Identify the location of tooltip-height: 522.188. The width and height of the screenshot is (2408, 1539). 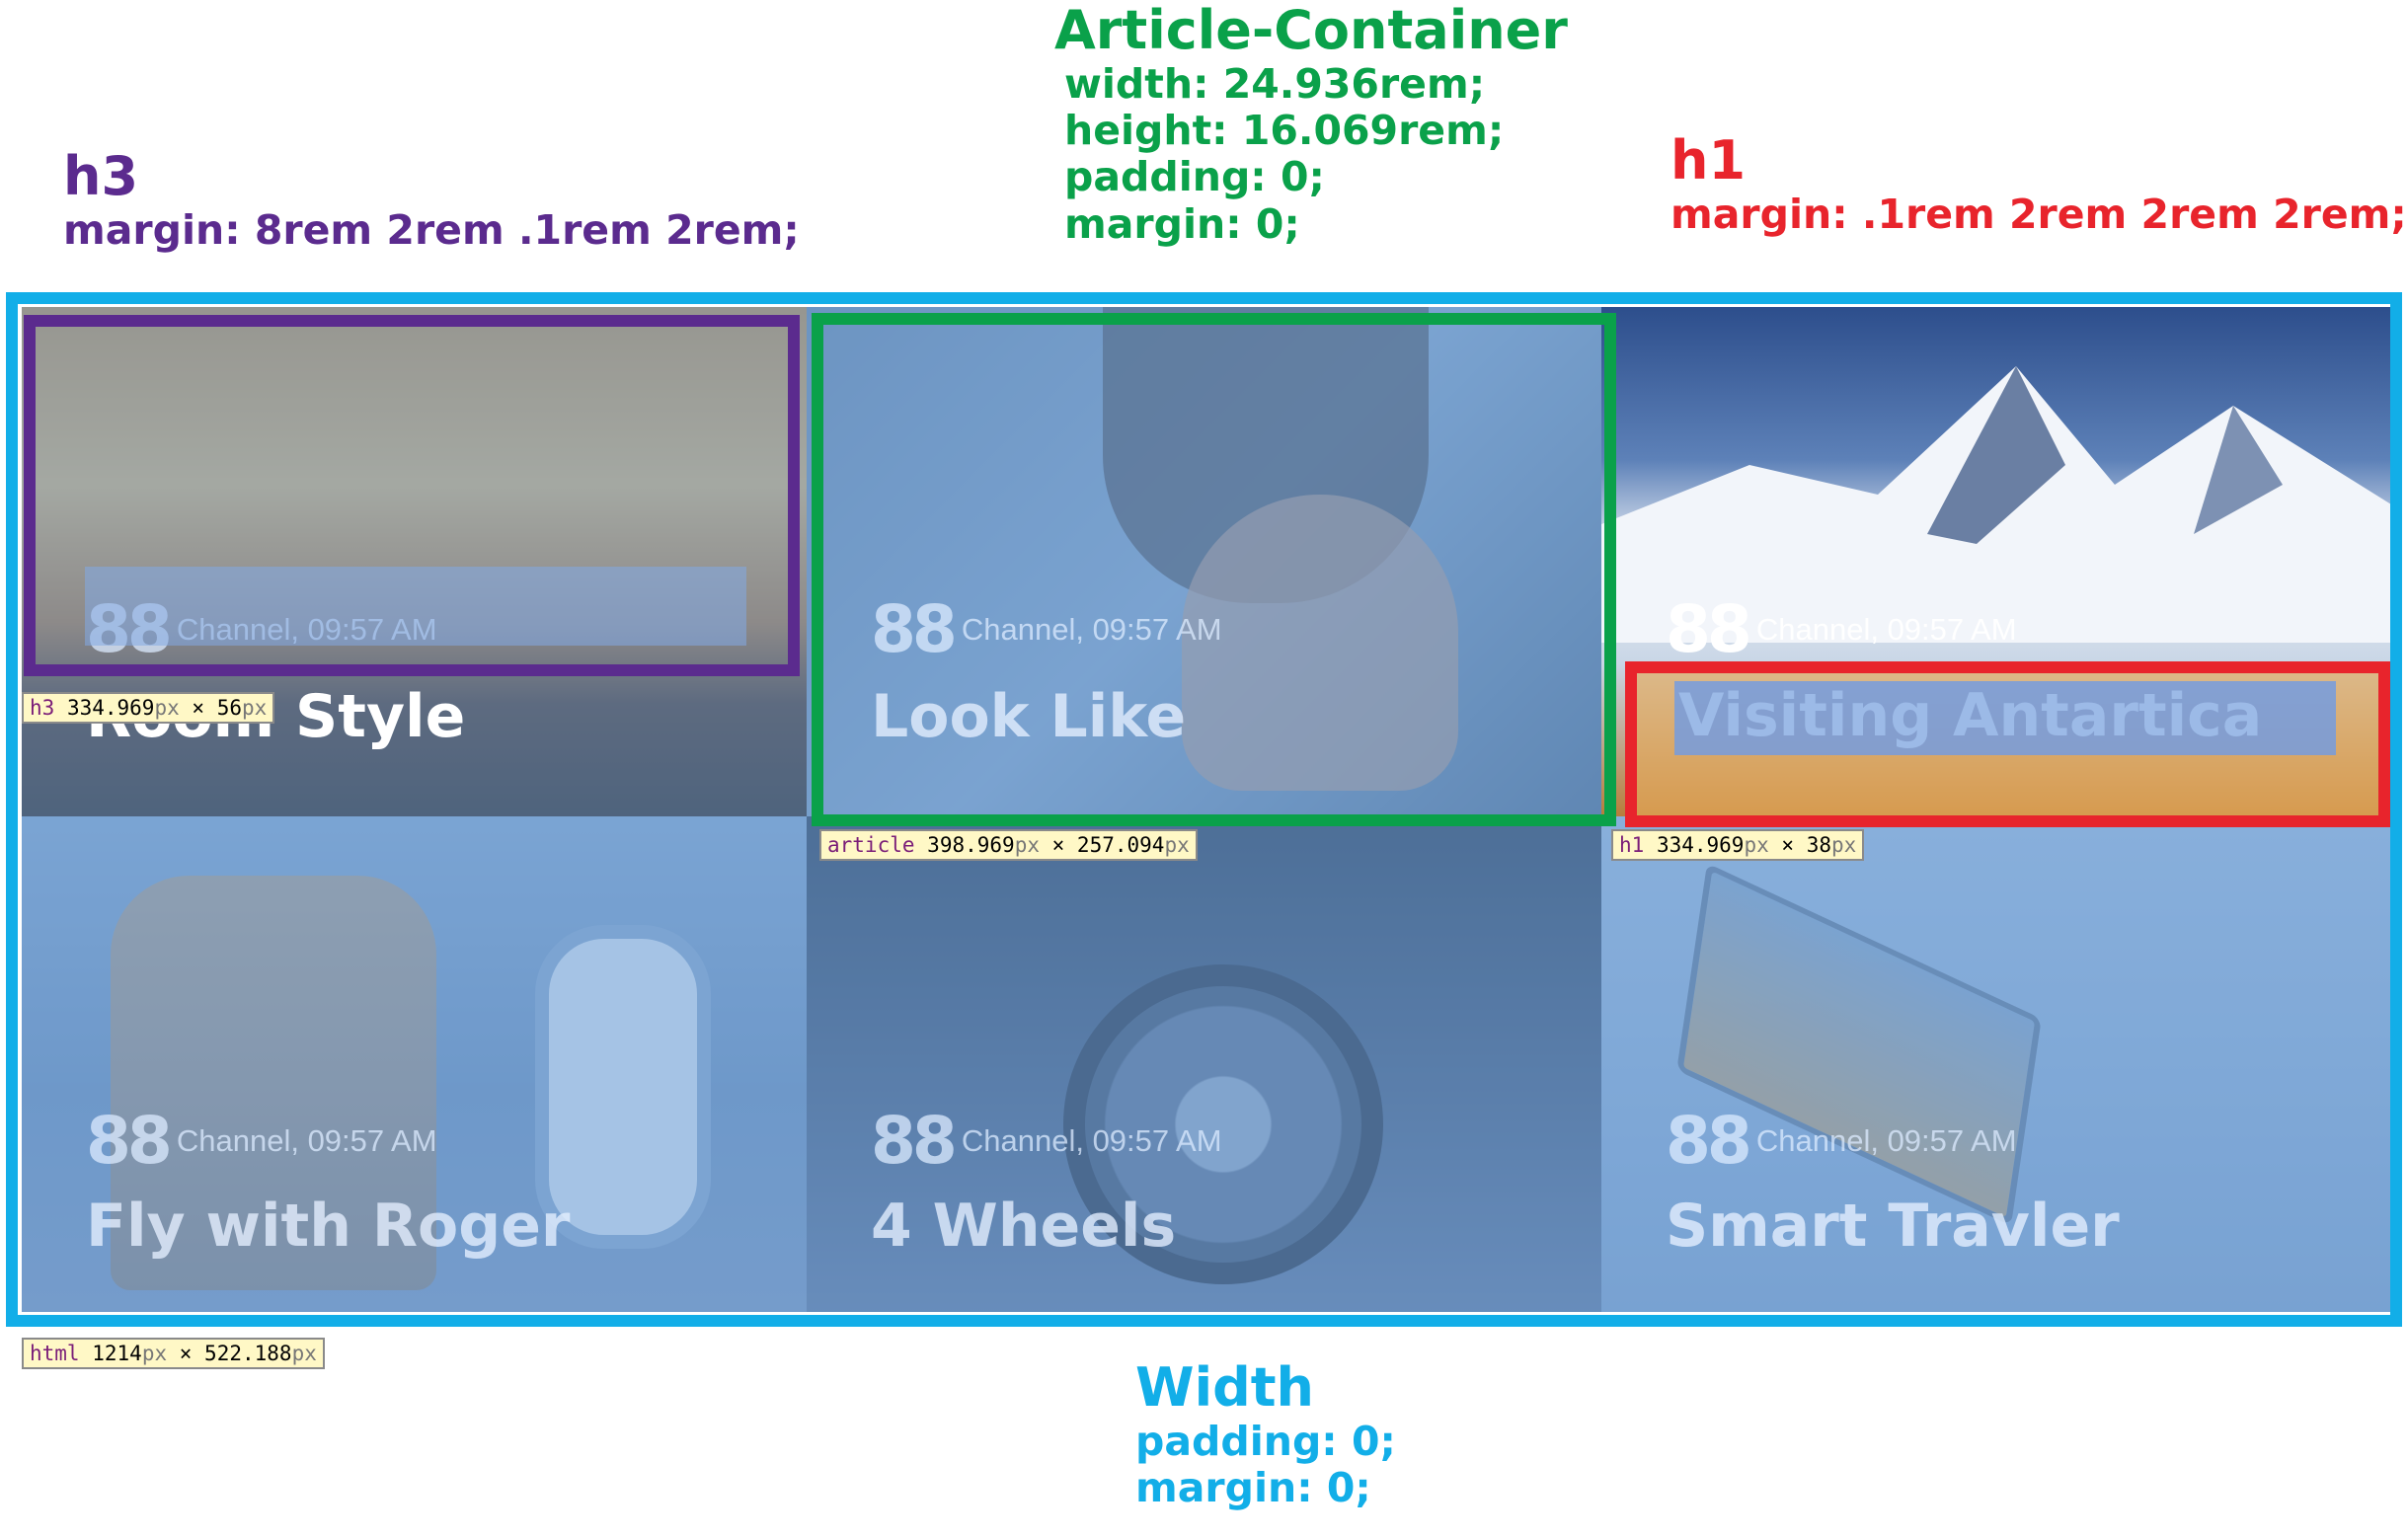
(248, 1353).